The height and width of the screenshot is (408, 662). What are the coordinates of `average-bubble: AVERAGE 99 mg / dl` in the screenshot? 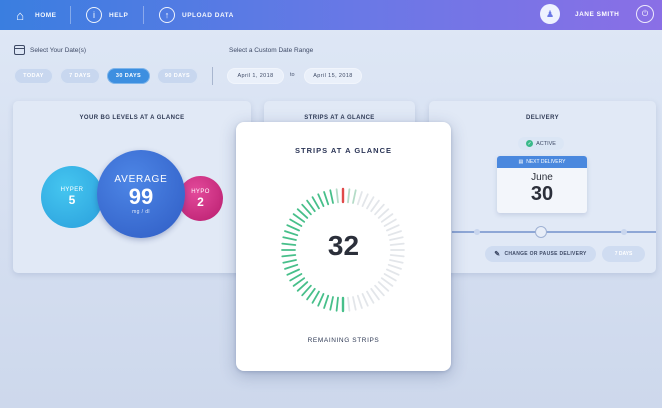 It's located at (141, 194).